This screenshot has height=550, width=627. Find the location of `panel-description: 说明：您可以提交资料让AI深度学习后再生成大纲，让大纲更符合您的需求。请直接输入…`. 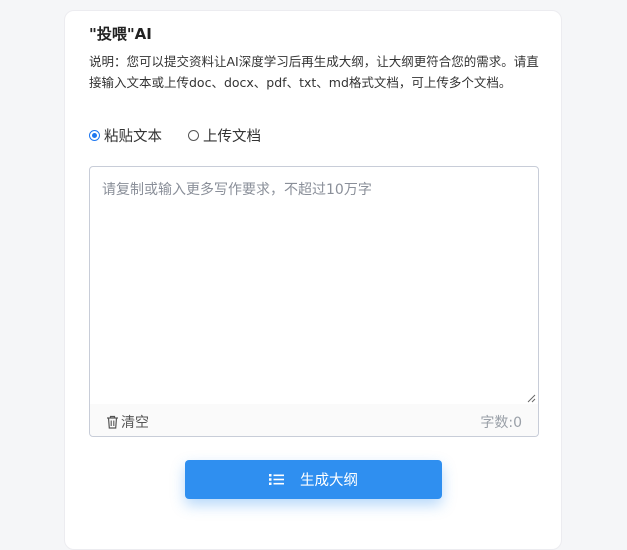

panel-description: 说明：您可以提交资料让AI深度学习后再生成大纲，让大纲更符合您的需求。请直接输入… is located at coordinates (314, 72).